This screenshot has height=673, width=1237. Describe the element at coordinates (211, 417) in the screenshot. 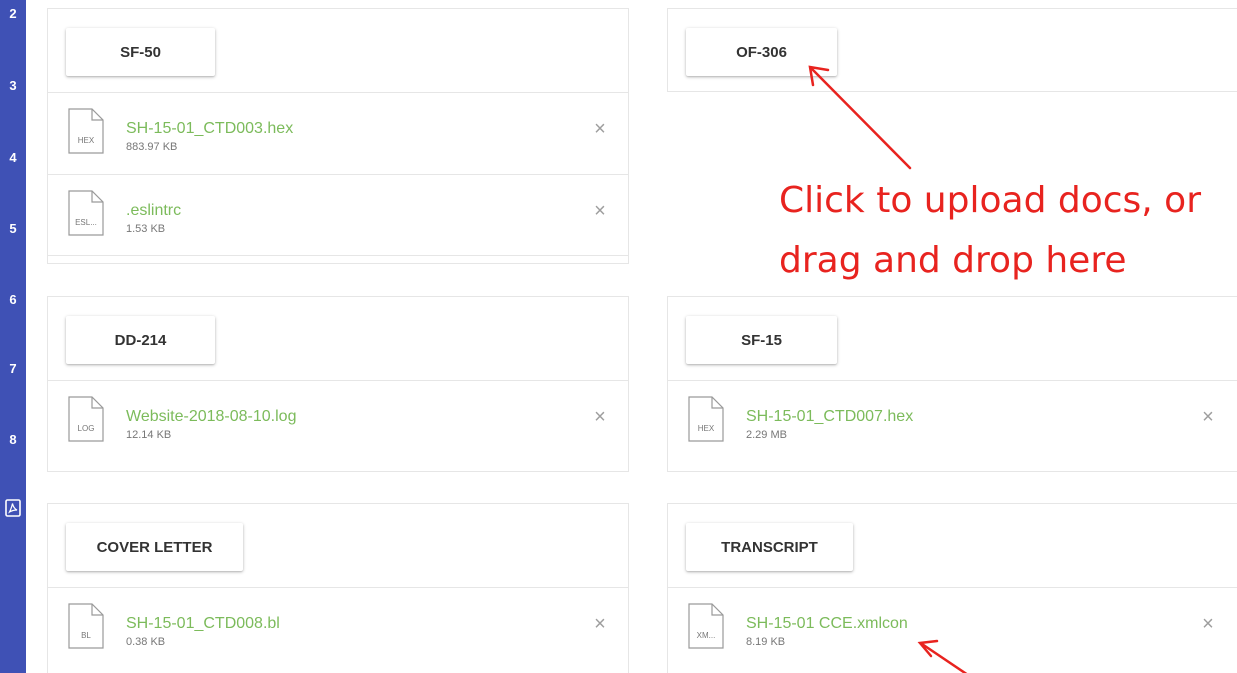

I see `file-name-link: Website-2018-08-10.log` at that location.